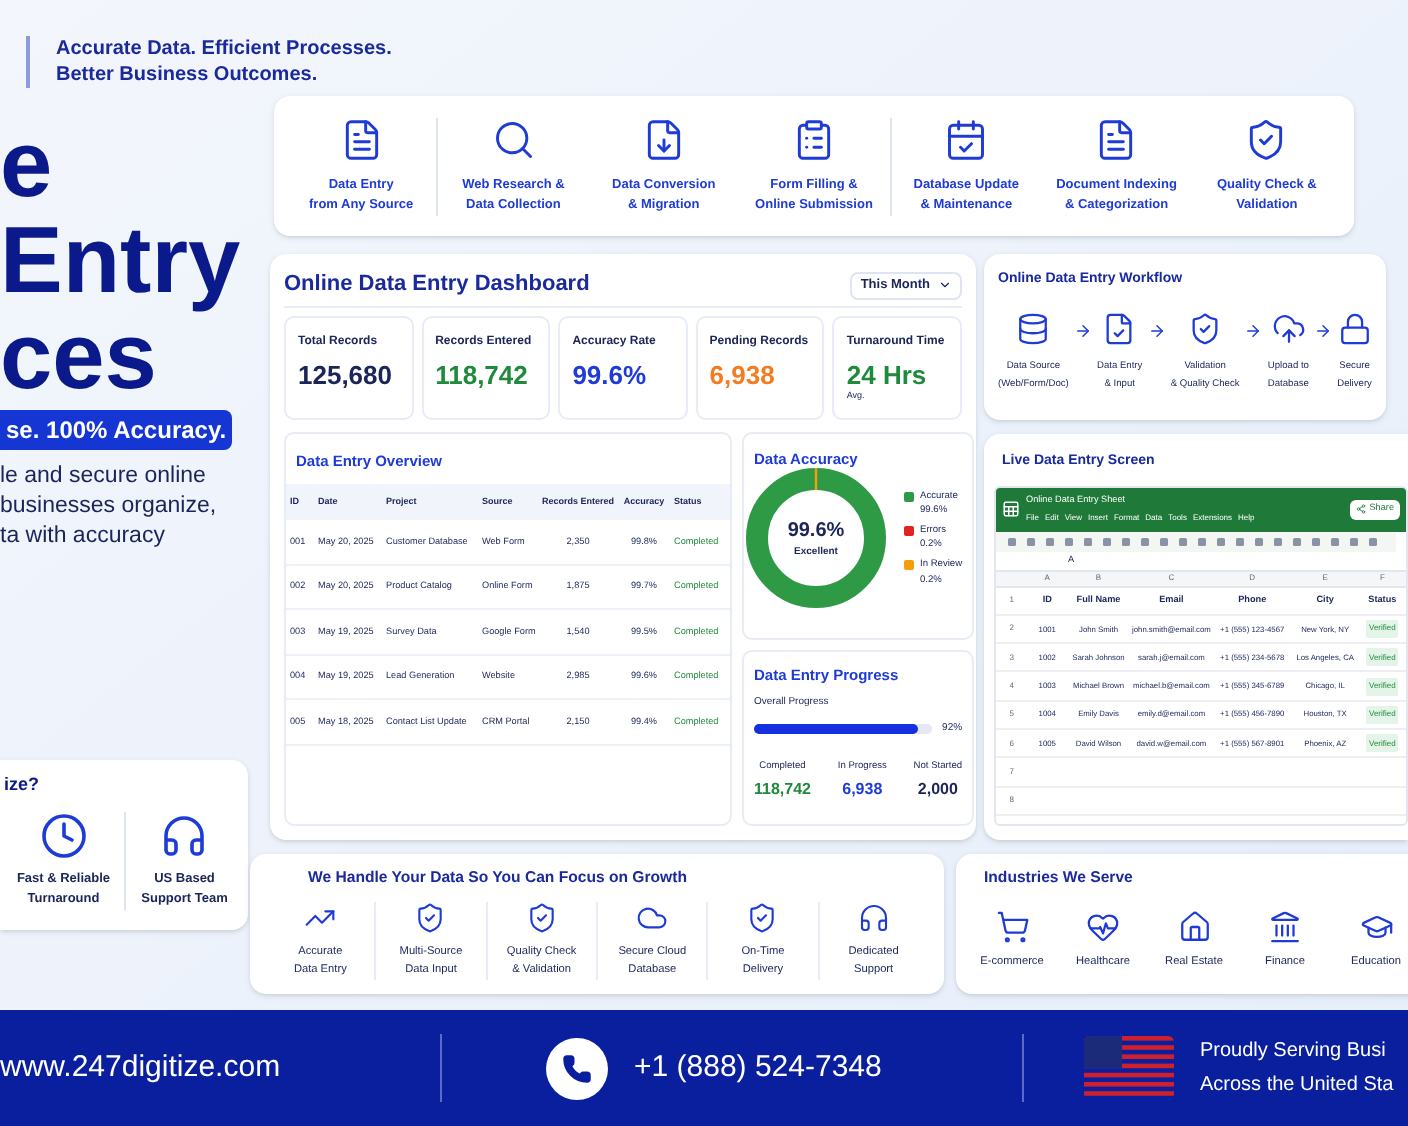 The width and height of the screenshot is (1408, 1126). What do you see at coordinates (1297, 1069) in the screenshot?
I see `footer-serving-text: Proudly Serving Busi Across the United Sta` at bounding box center [1297, 1069].